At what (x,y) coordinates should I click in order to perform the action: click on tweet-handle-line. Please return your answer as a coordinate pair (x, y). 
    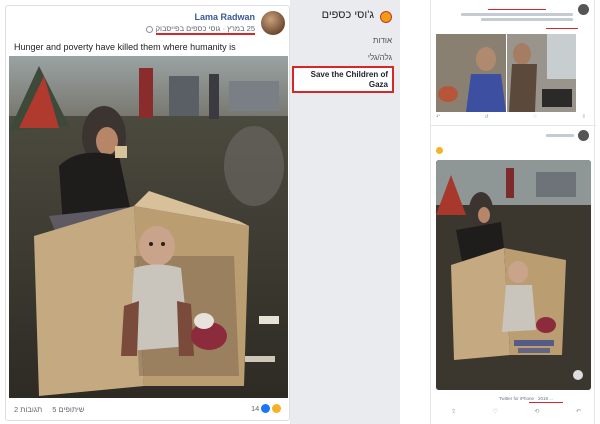
    Looking at the image, I should click on (560, 135).